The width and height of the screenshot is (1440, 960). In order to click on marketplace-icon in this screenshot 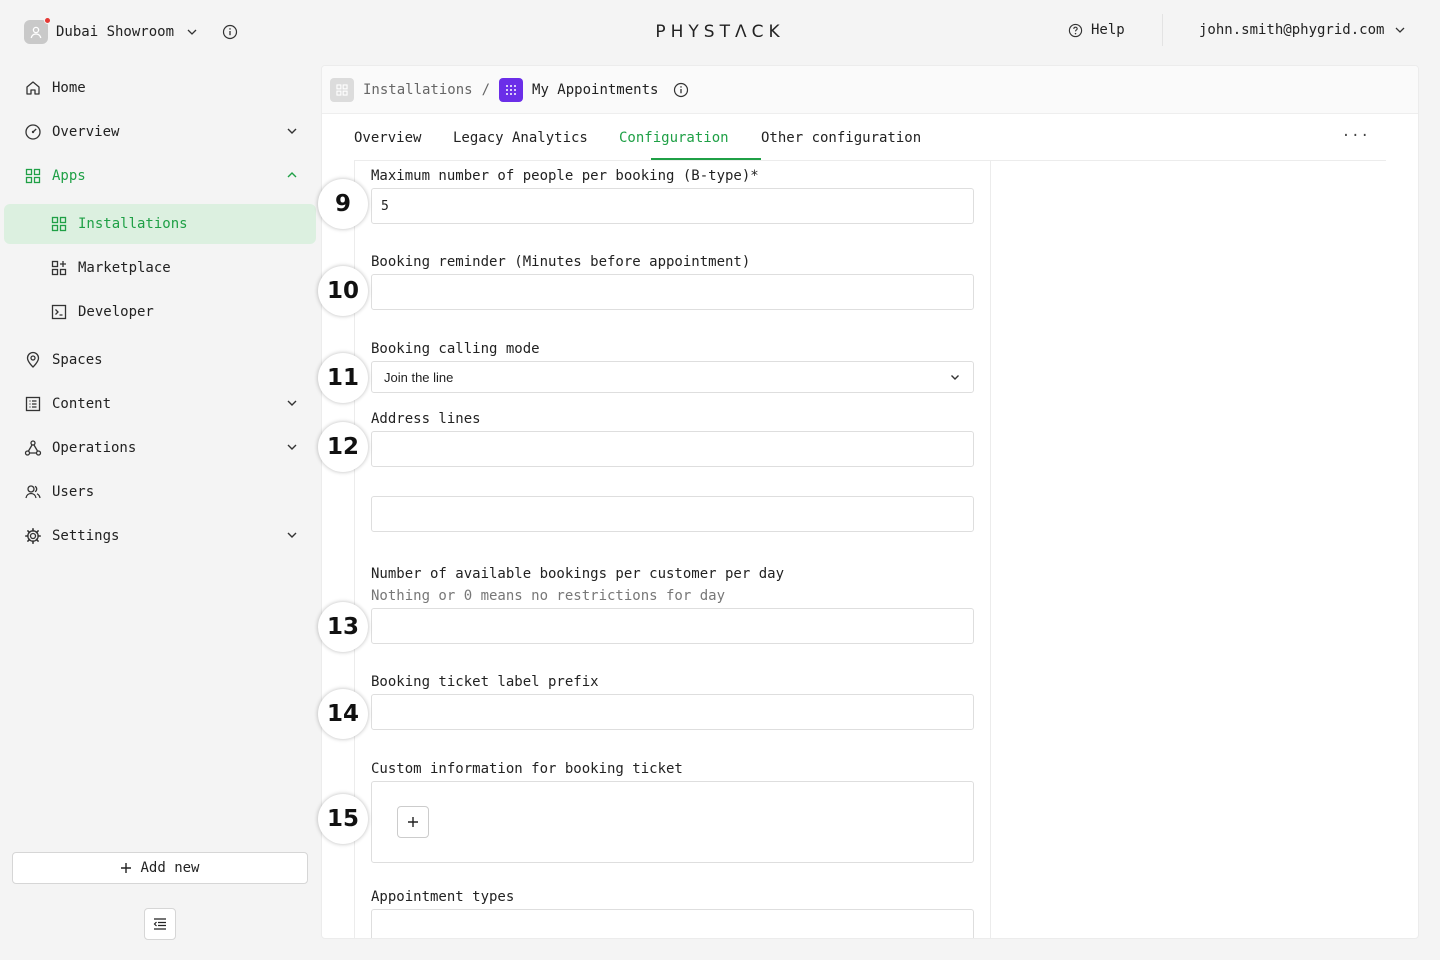, I will do `click(59, 268)`.